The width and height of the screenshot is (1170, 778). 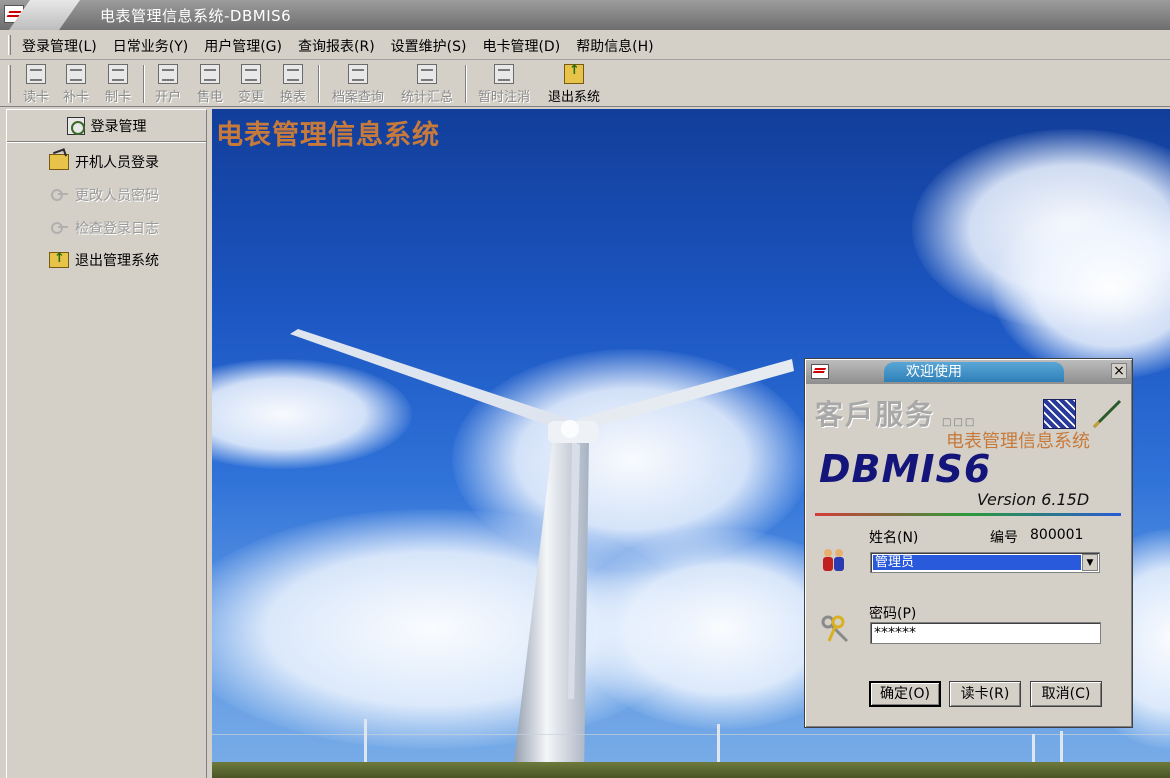 I want to click on ground, so click(x=691, y=770).